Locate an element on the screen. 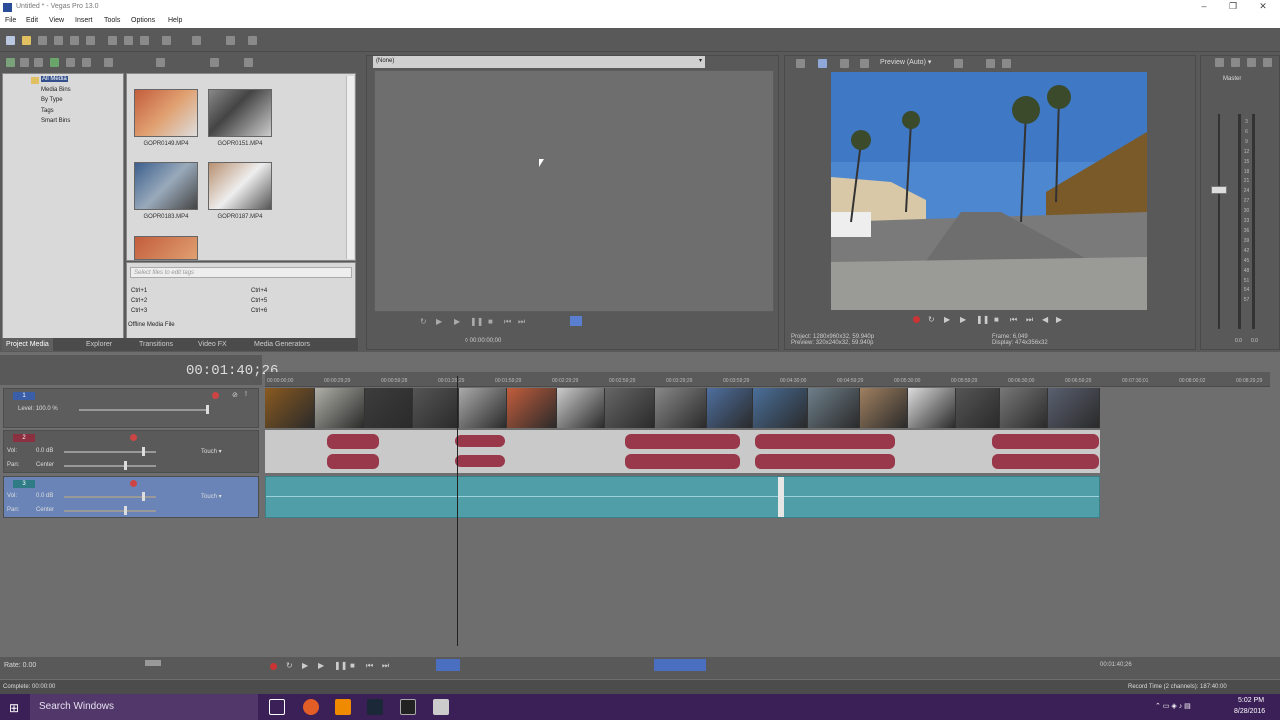 The height and width of the screenshot is (720, 1280). paste-icon is located at coordinates (144, 40).